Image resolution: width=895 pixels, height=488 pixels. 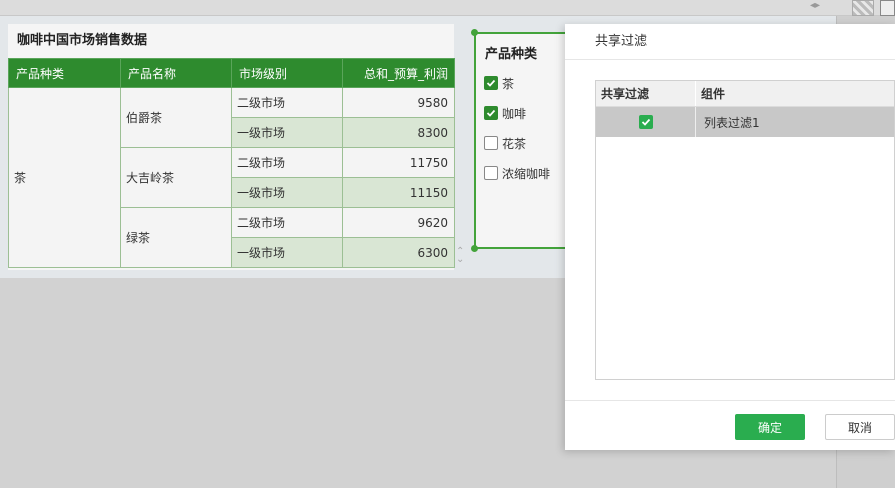 What do you see at coordinates (398, 222) in the screenshot?
I see `value-cell: 9620` at bounding box center [398, 222].